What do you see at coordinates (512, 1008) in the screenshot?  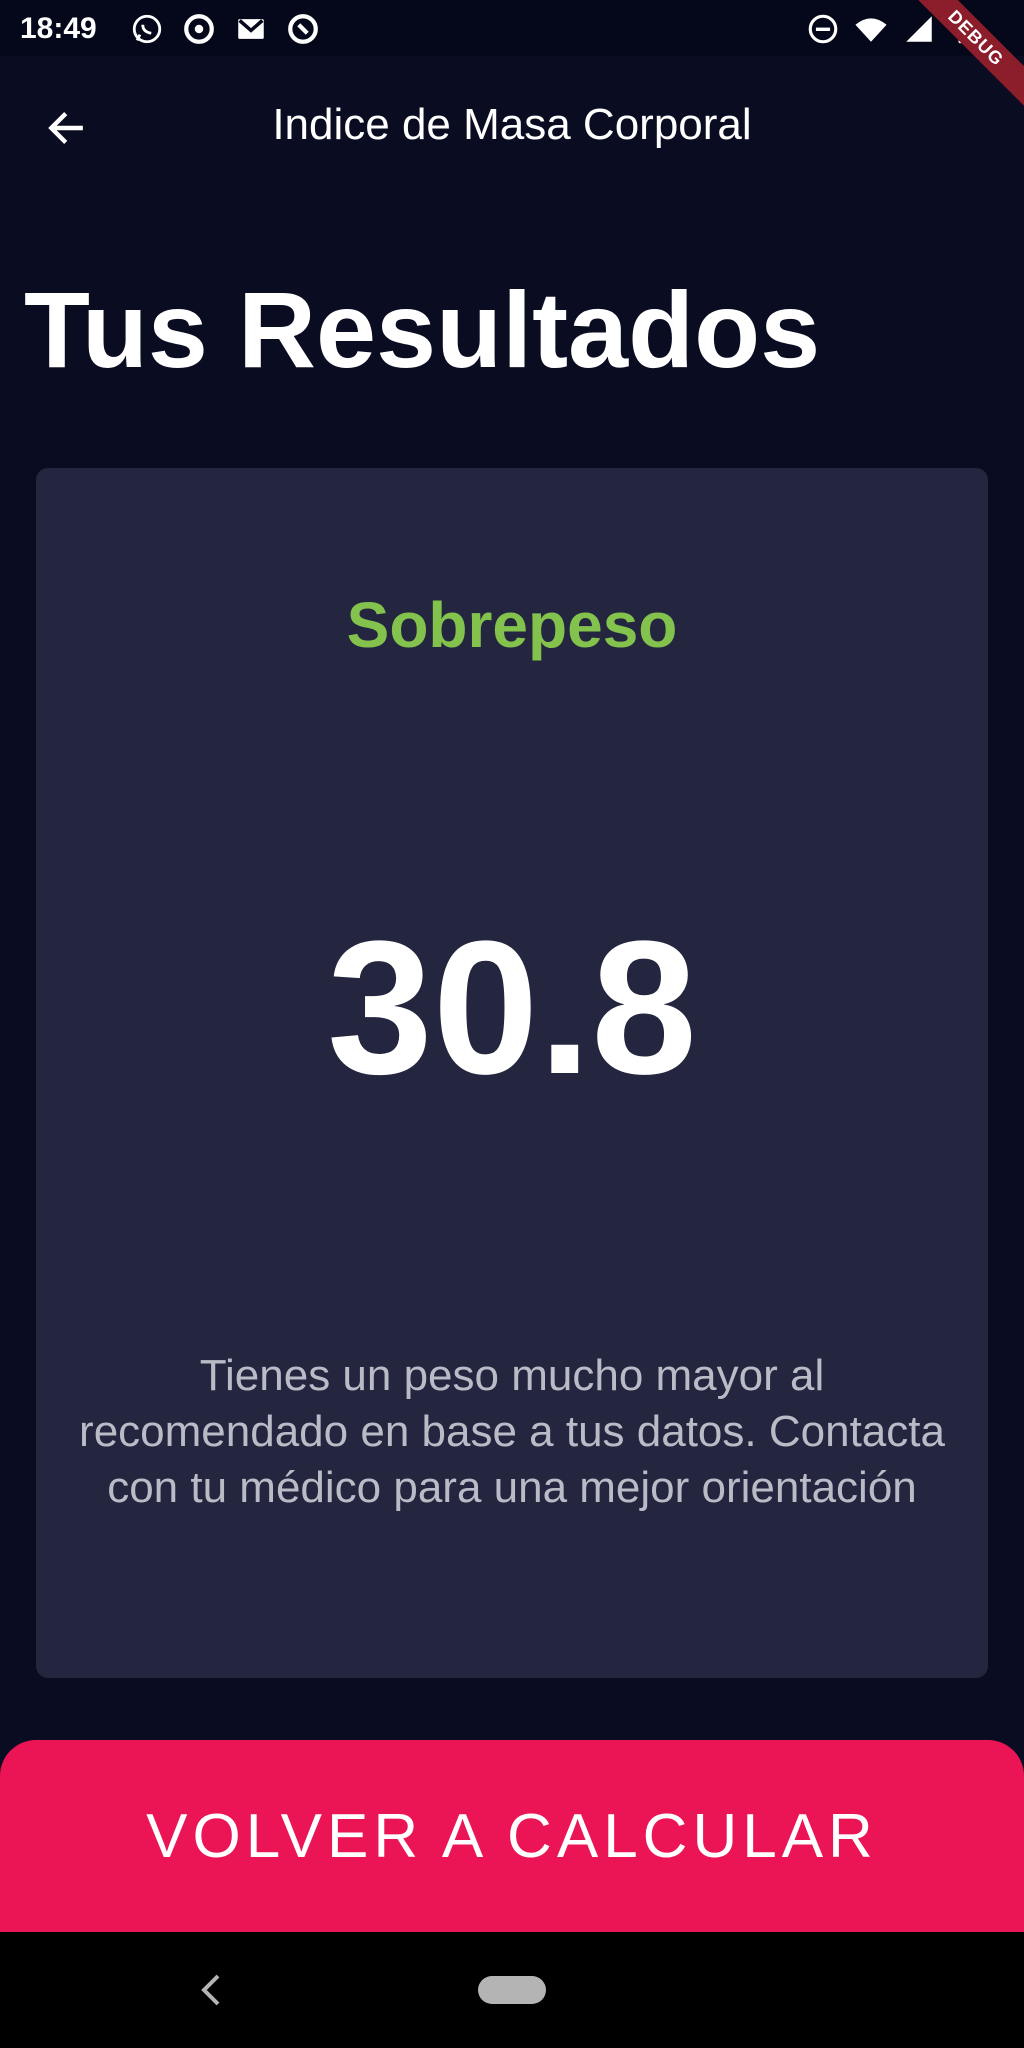 I see `bmi-value: 30.8` at bounding box center [512, 1008].